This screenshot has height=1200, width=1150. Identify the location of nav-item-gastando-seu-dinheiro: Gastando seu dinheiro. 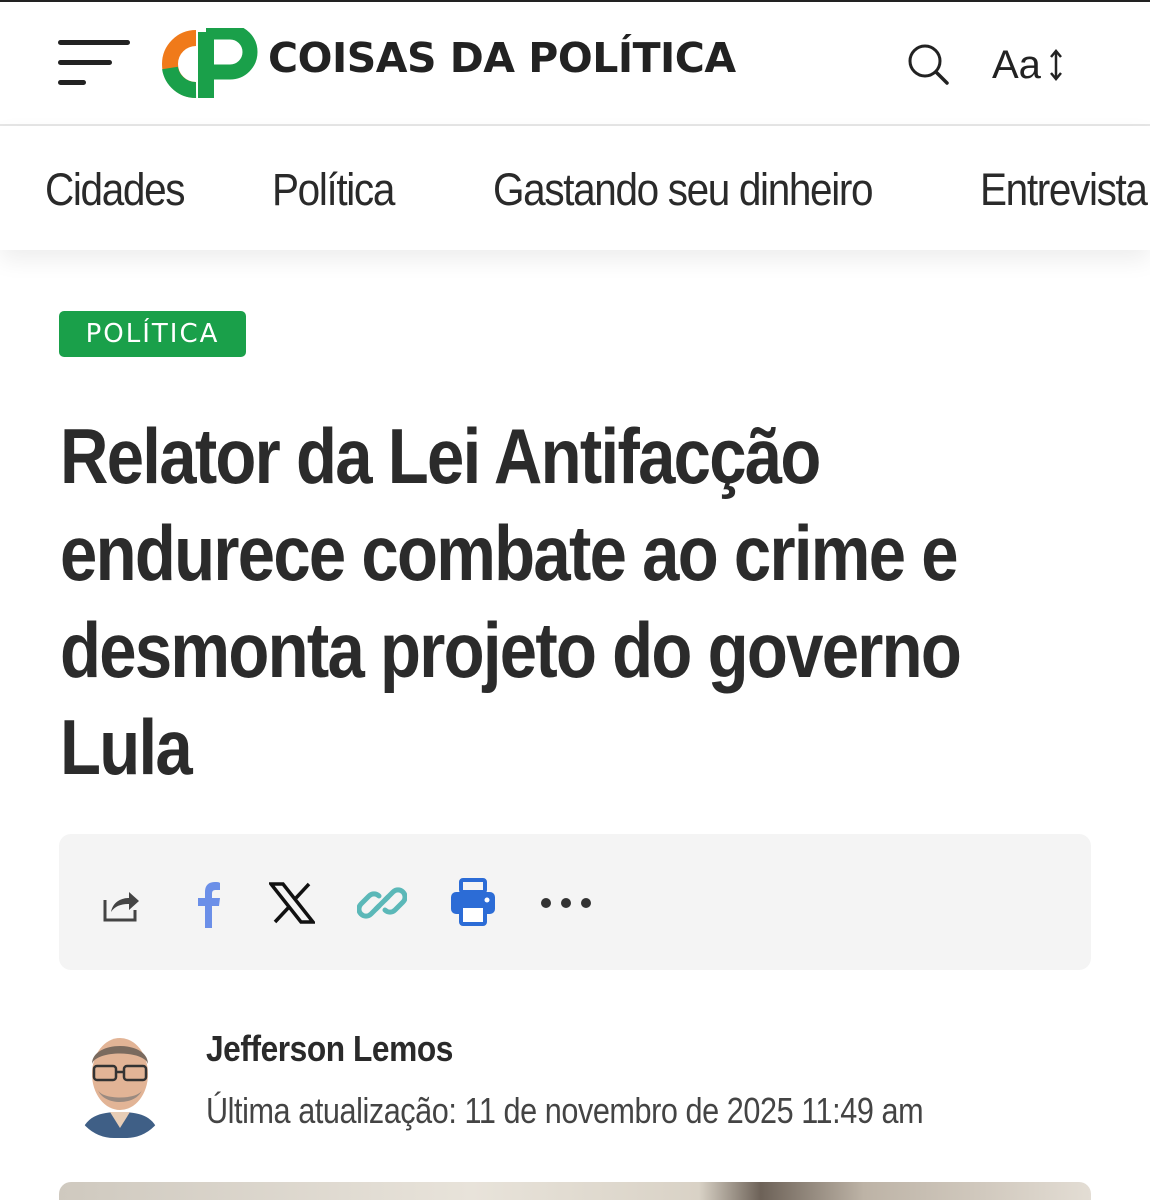
(683, 190).